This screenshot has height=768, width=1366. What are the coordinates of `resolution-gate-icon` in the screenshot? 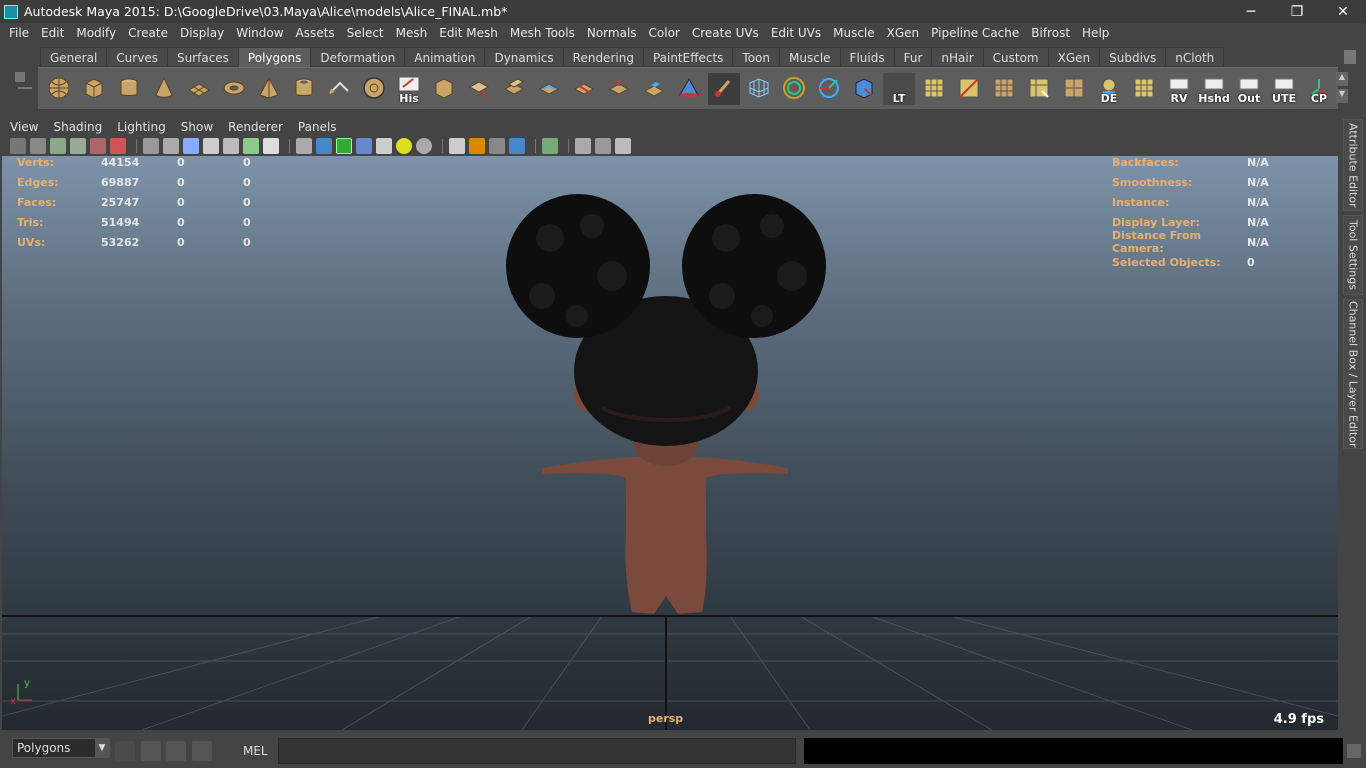 It's located at (191, 146).